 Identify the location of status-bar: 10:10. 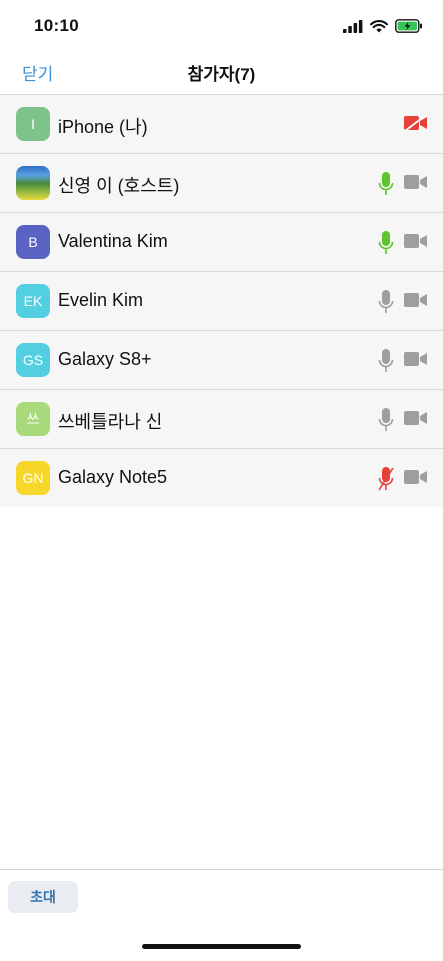
(221, 26).